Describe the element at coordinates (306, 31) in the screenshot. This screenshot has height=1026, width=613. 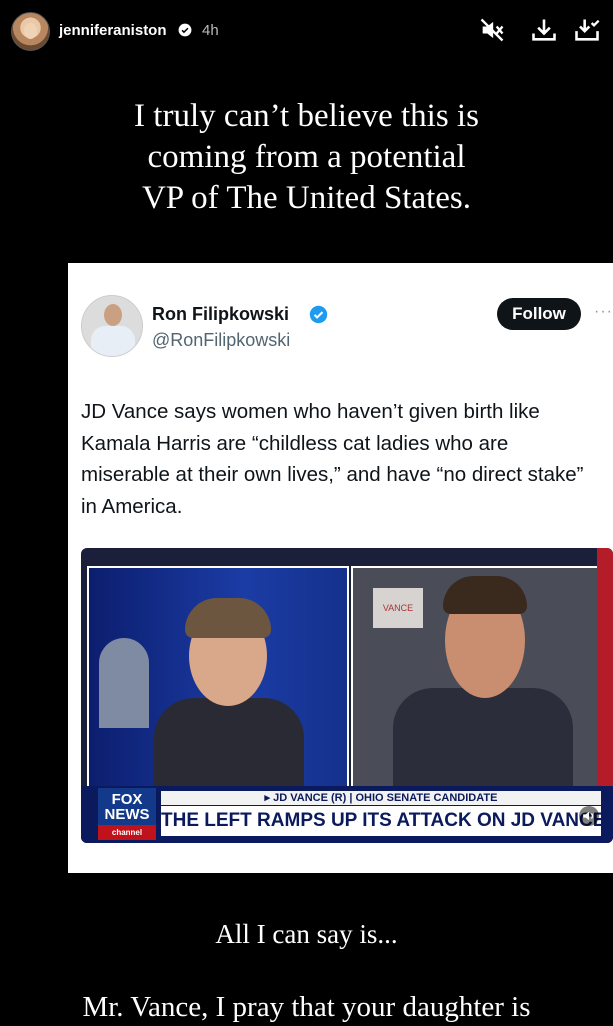
I see `story-header: jenniferaniston 4h` at that location.